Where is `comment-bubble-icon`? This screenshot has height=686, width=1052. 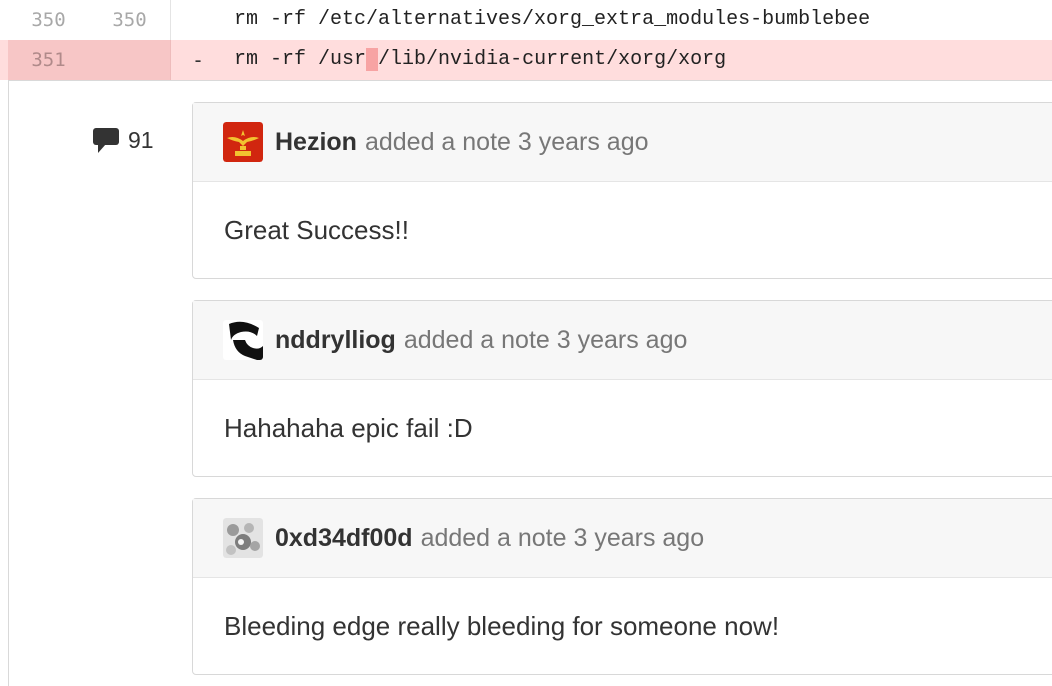
comment-bubble-icon is located at coordinates (106, 140).